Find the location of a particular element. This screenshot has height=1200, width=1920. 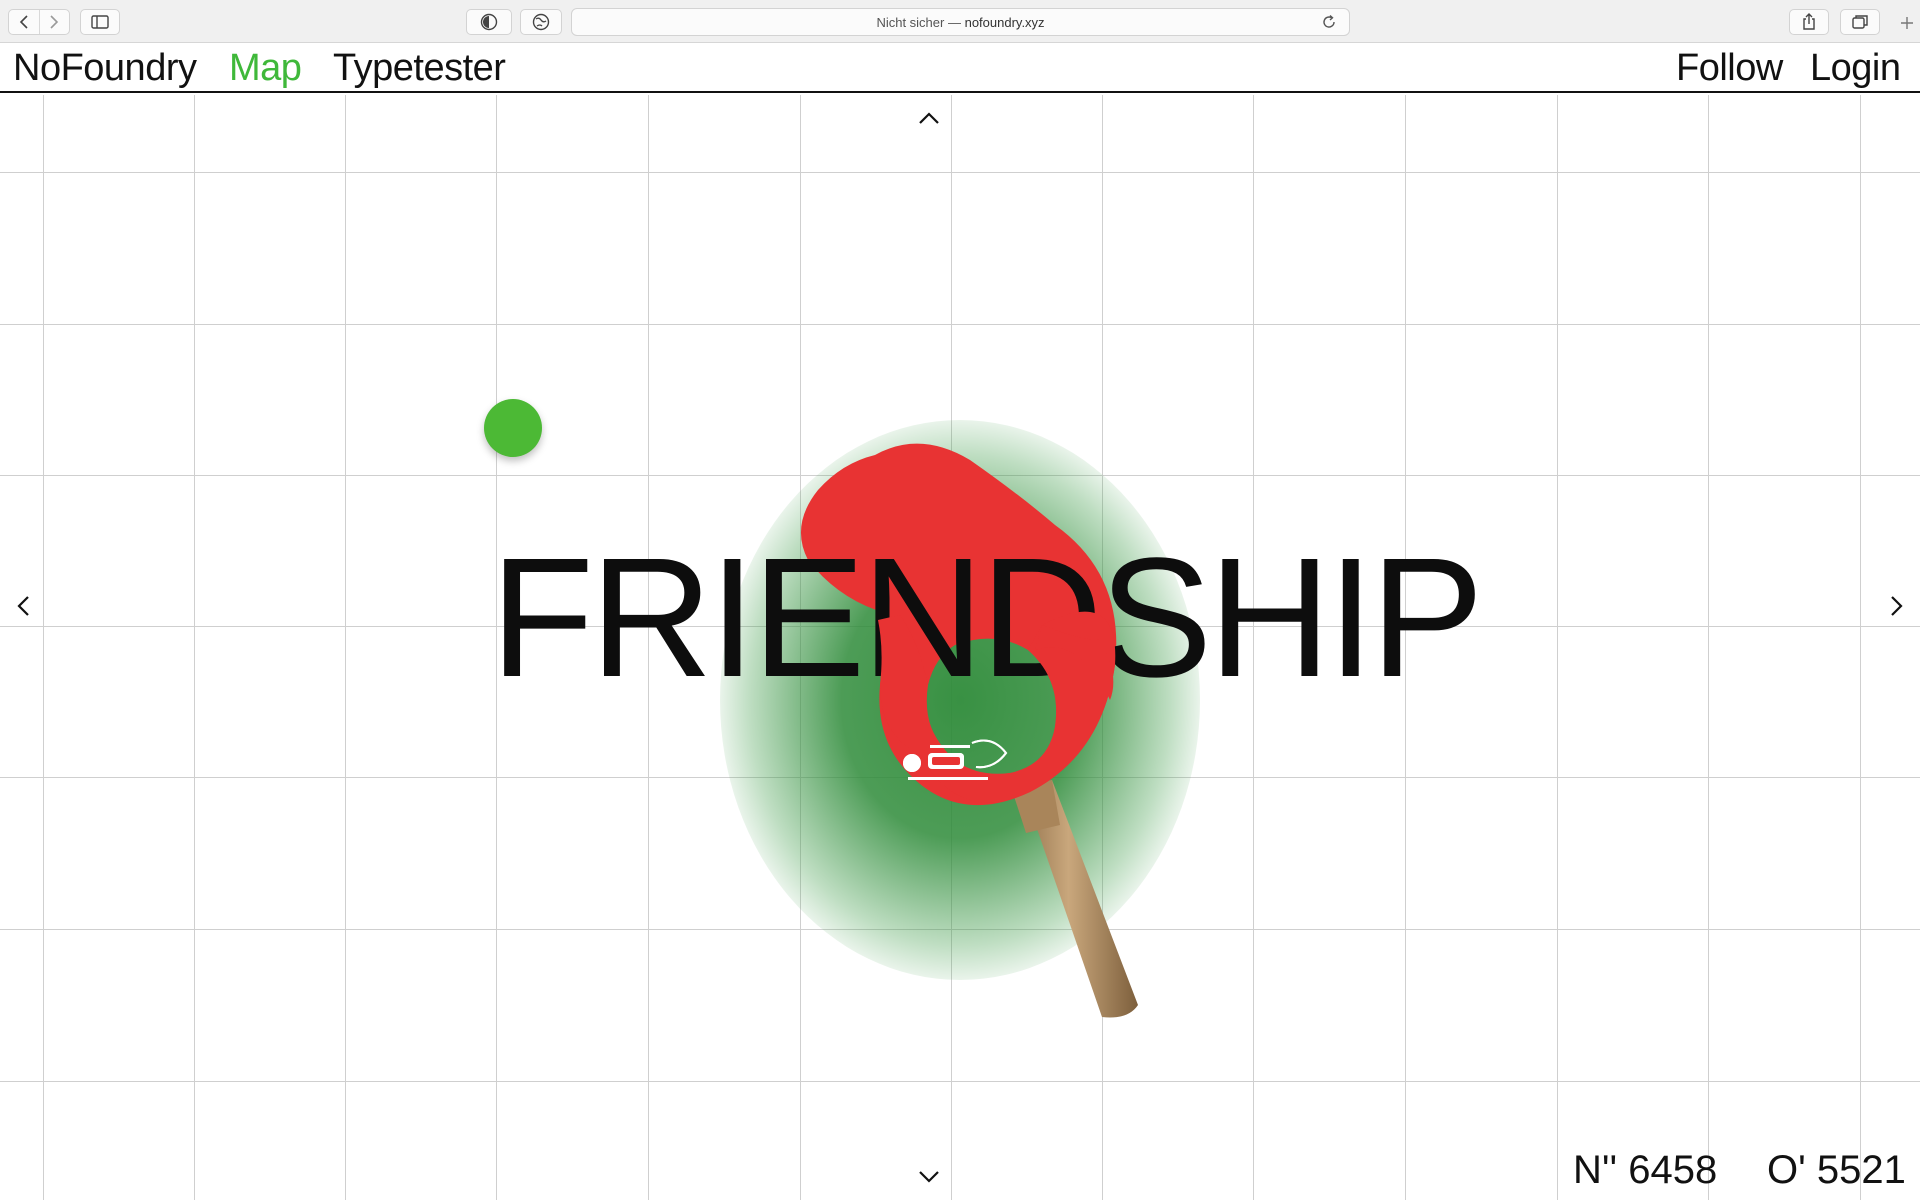

sidebar-toggle-button is located at coordinates (100, 22).